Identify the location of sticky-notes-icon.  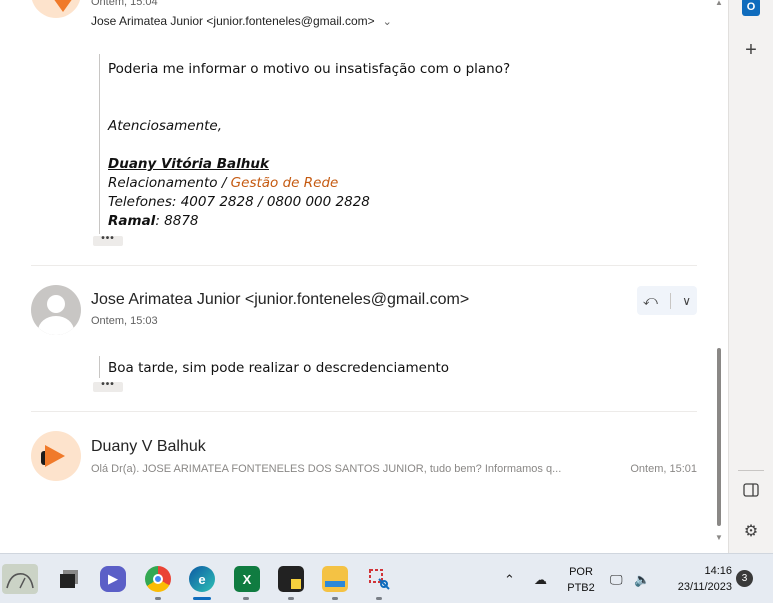
(291, 579).